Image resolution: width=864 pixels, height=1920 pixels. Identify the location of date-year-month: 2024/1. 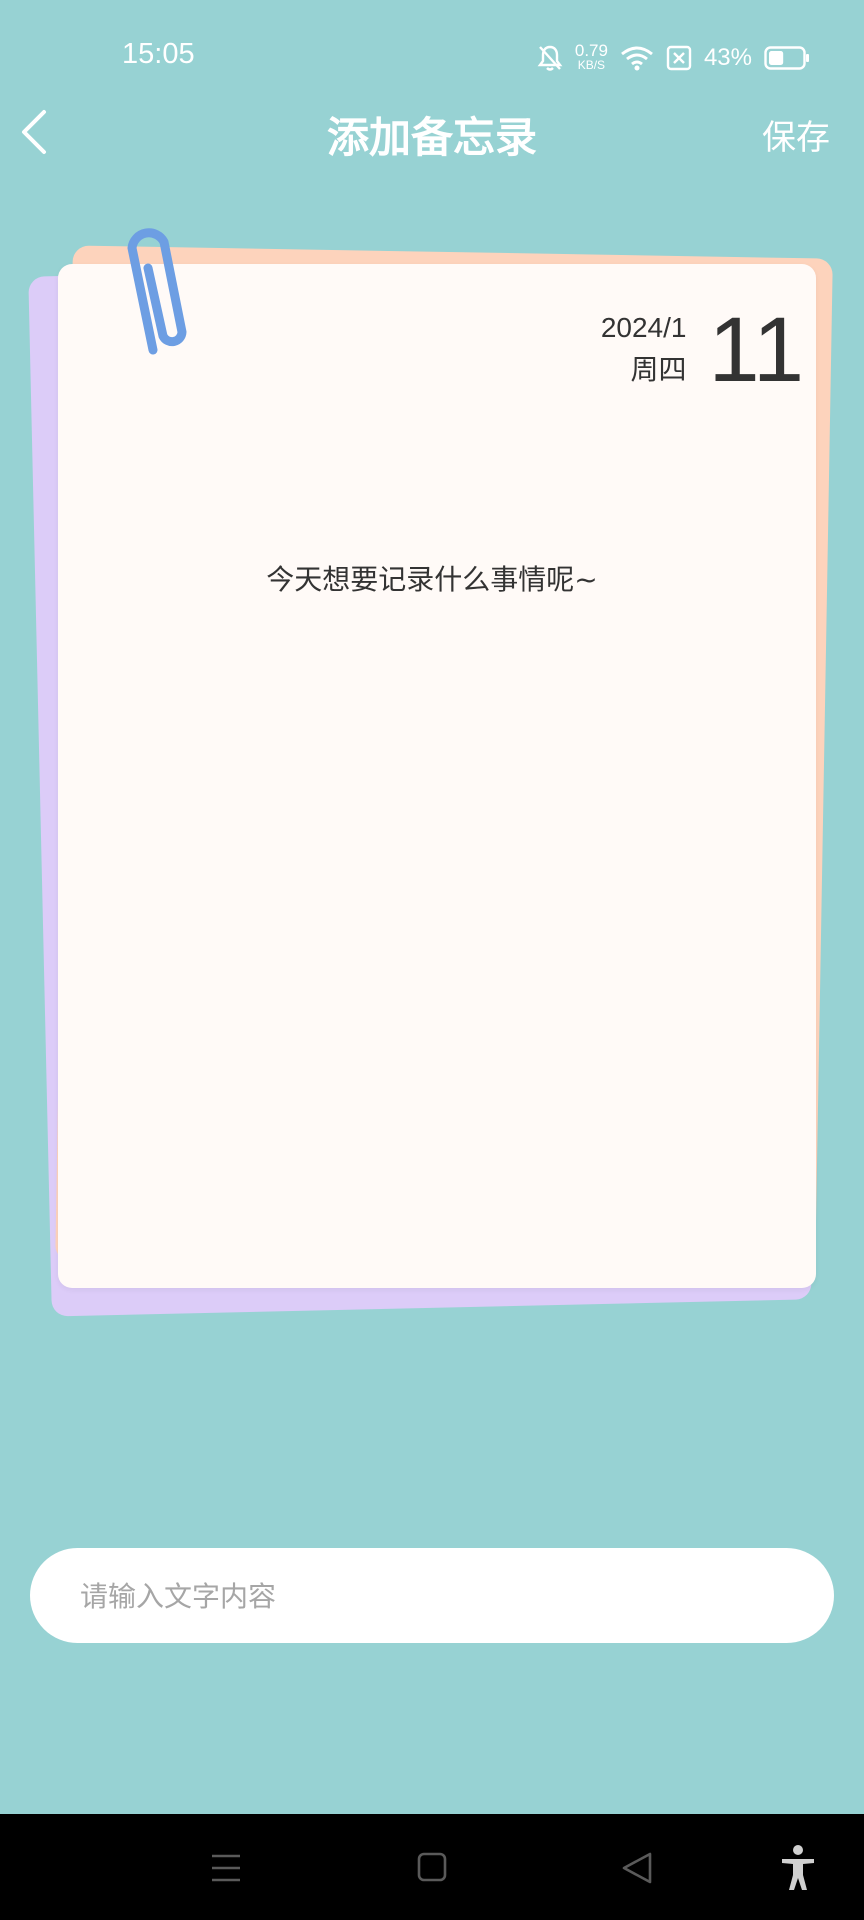
(643, 327).